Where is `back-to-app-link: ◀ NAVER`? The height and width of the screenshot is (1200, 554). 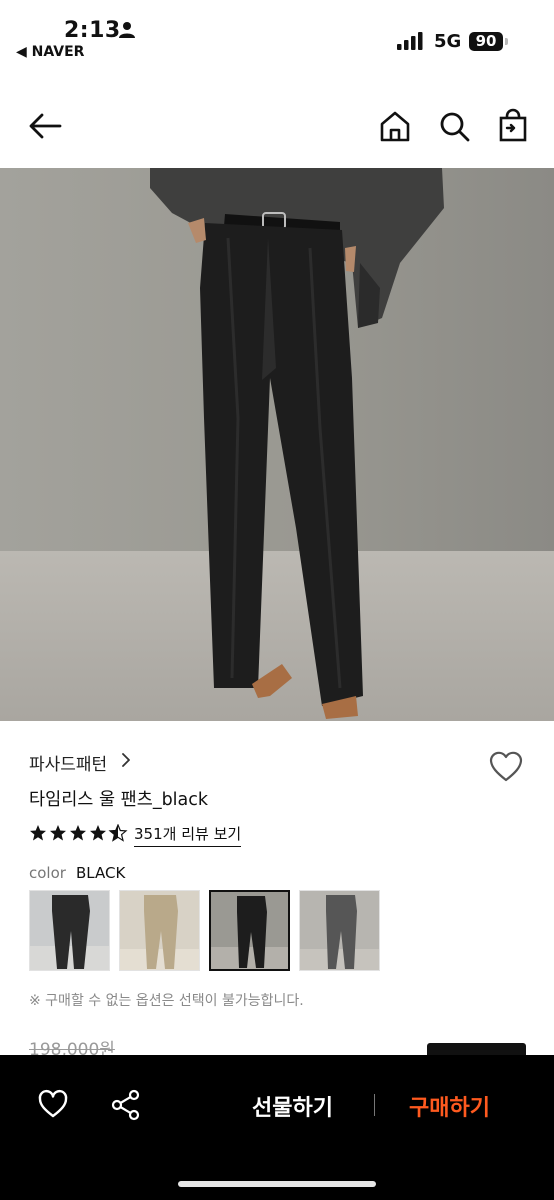
back-to-app-link: ◀ NAVER is located at coordinates (50, 52).